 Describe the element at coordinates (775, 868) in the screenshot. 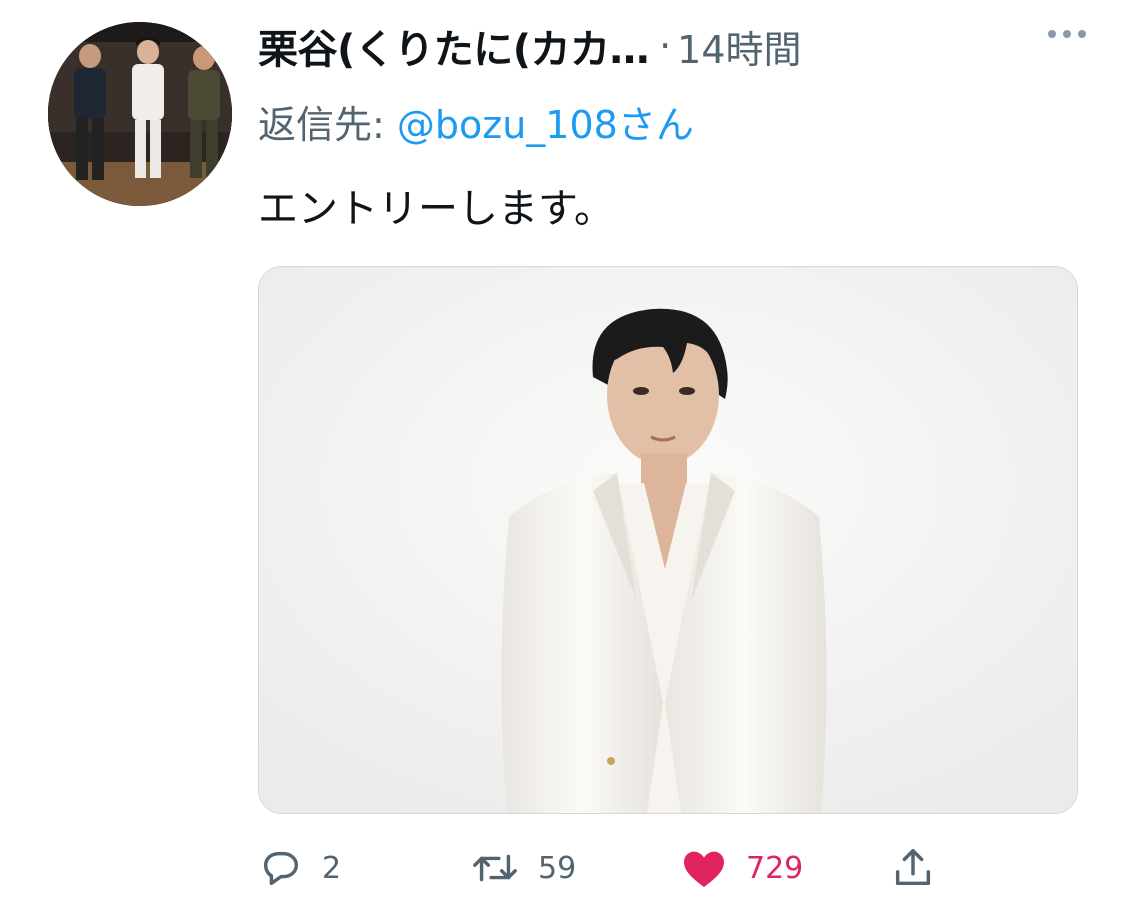

I see `like-count: 729` at that location.